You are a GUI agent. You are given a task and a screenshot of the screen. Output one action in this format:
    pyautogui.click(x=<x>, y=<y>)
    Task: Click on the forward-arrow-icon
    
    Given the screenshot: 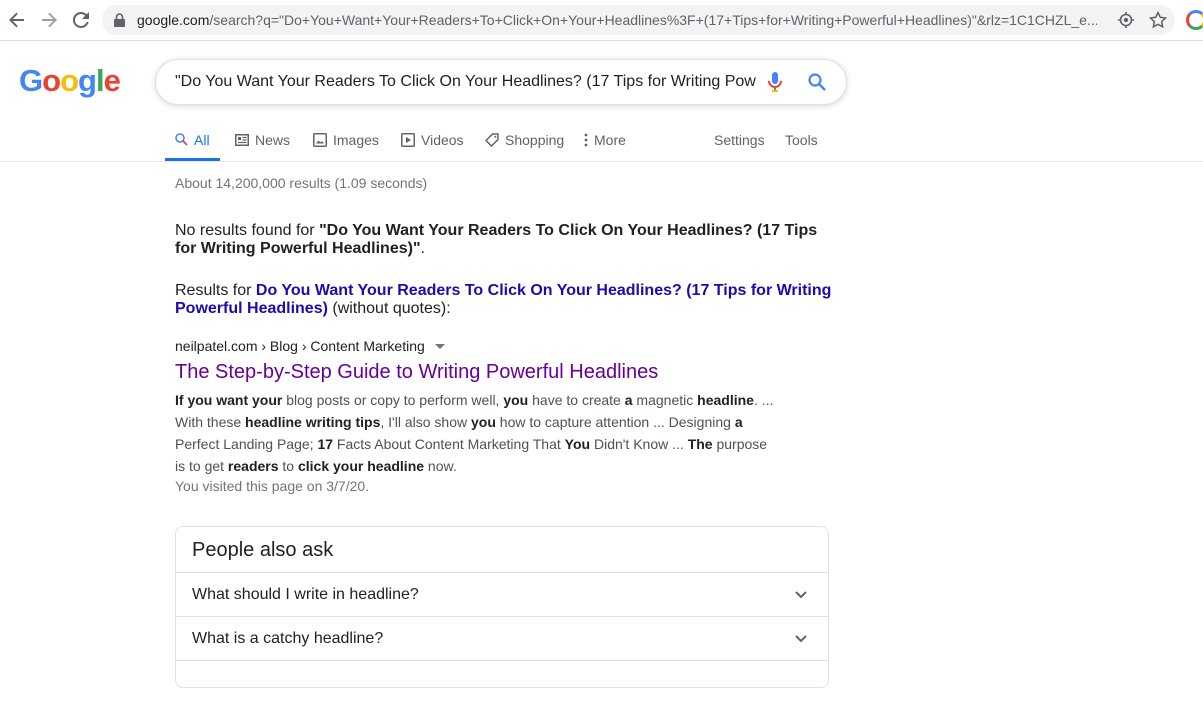 What is the action you would take?
    pyautogui.click(x=49, y=20)
    